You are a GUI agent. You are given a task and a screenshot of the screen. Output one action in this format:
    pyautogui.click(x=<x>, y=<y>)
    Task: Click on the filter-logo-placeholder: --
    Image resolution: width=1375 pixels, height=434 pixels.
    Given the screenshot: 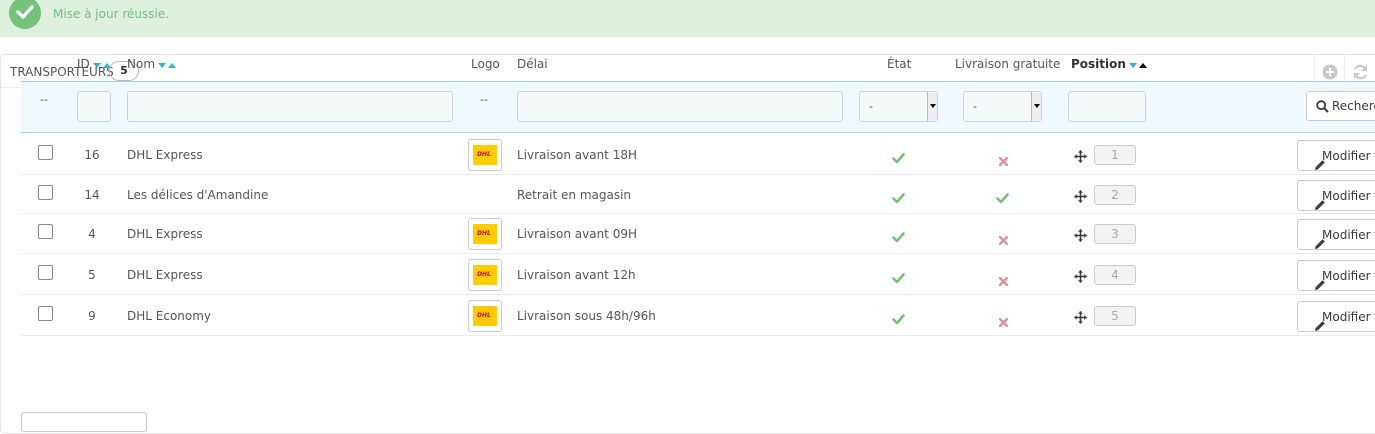 What is the action you would take?
    pyautogui.click(x=484, y=99)
    